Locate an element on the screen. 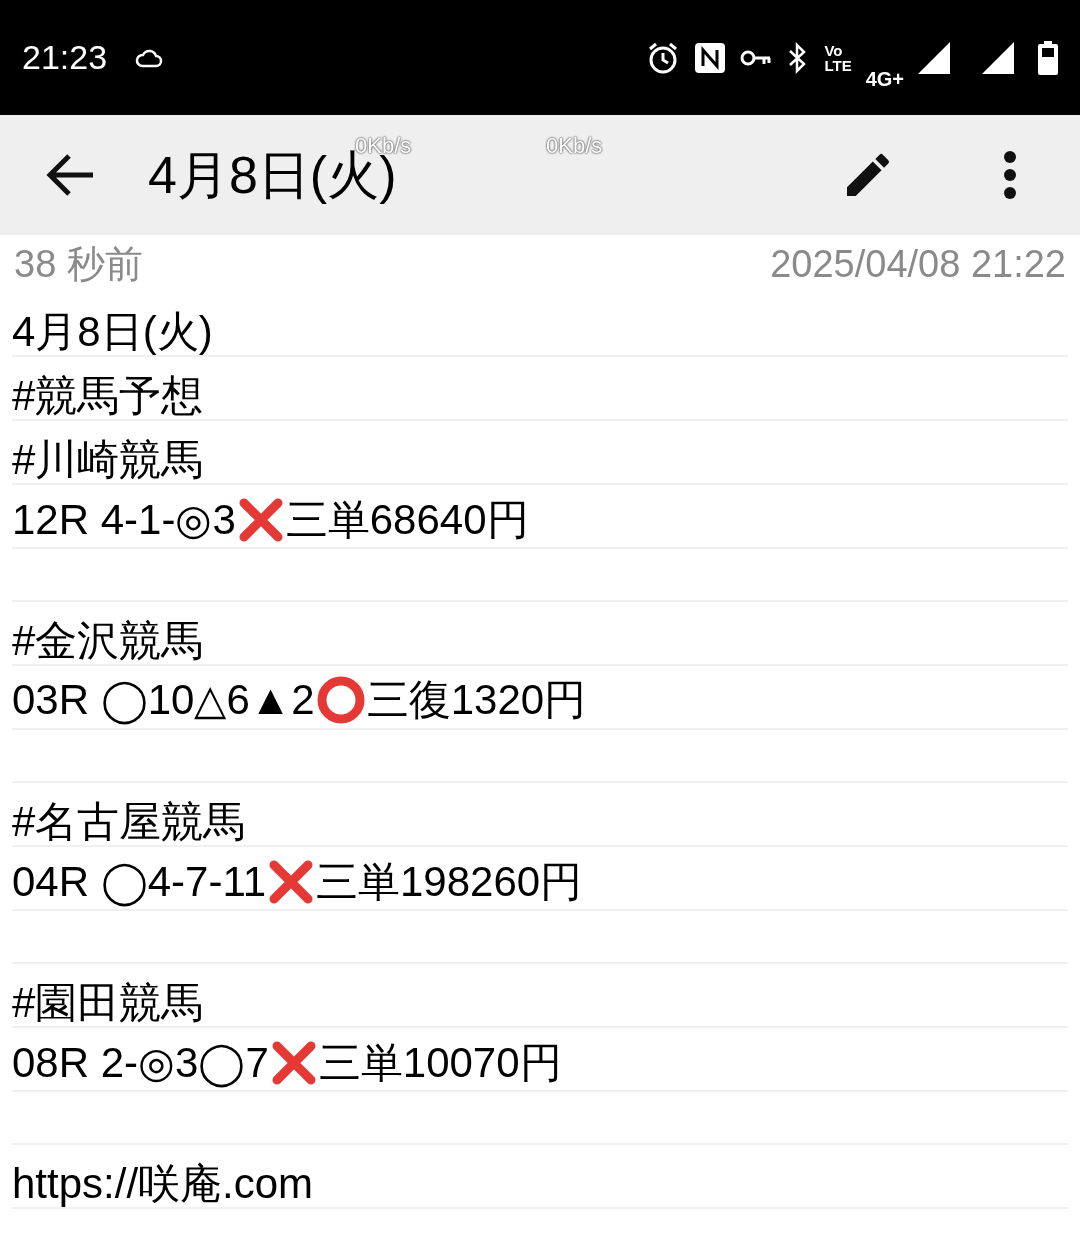 The height and width of the screenshot is (1236, 1080). nfc-icon is located at coordinates (710, 57).